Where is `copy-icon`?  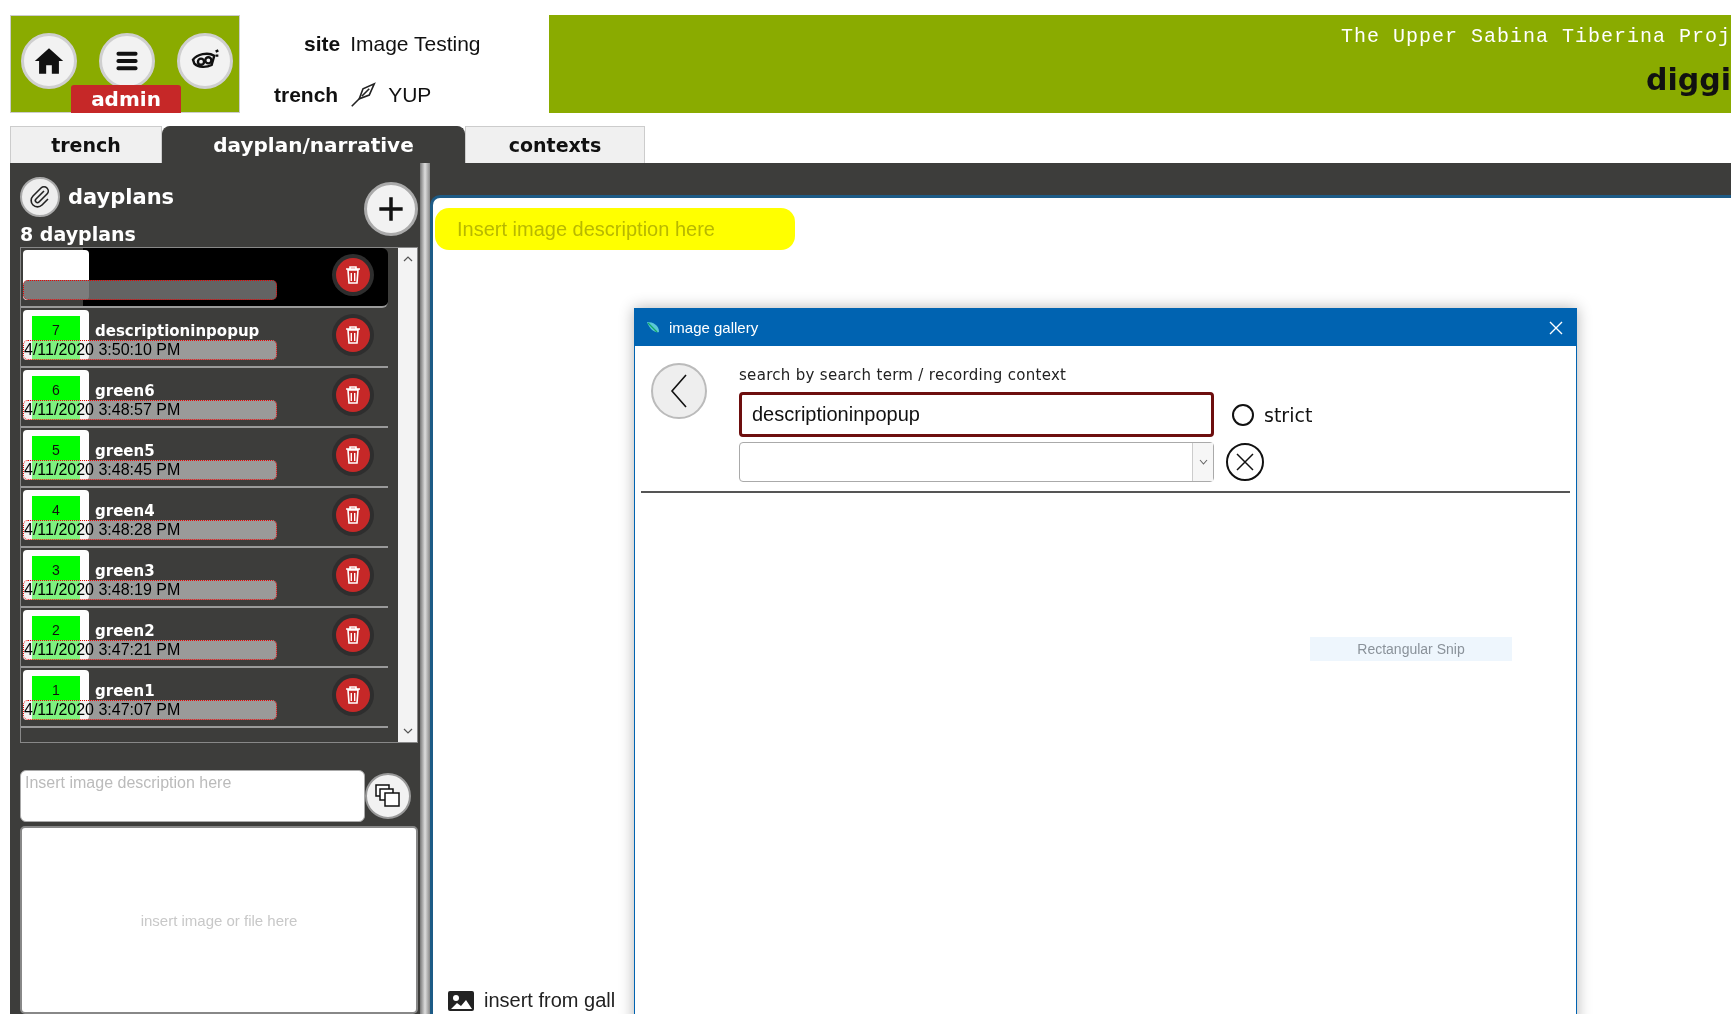 copy-icon is located at coordinates (388, 796).